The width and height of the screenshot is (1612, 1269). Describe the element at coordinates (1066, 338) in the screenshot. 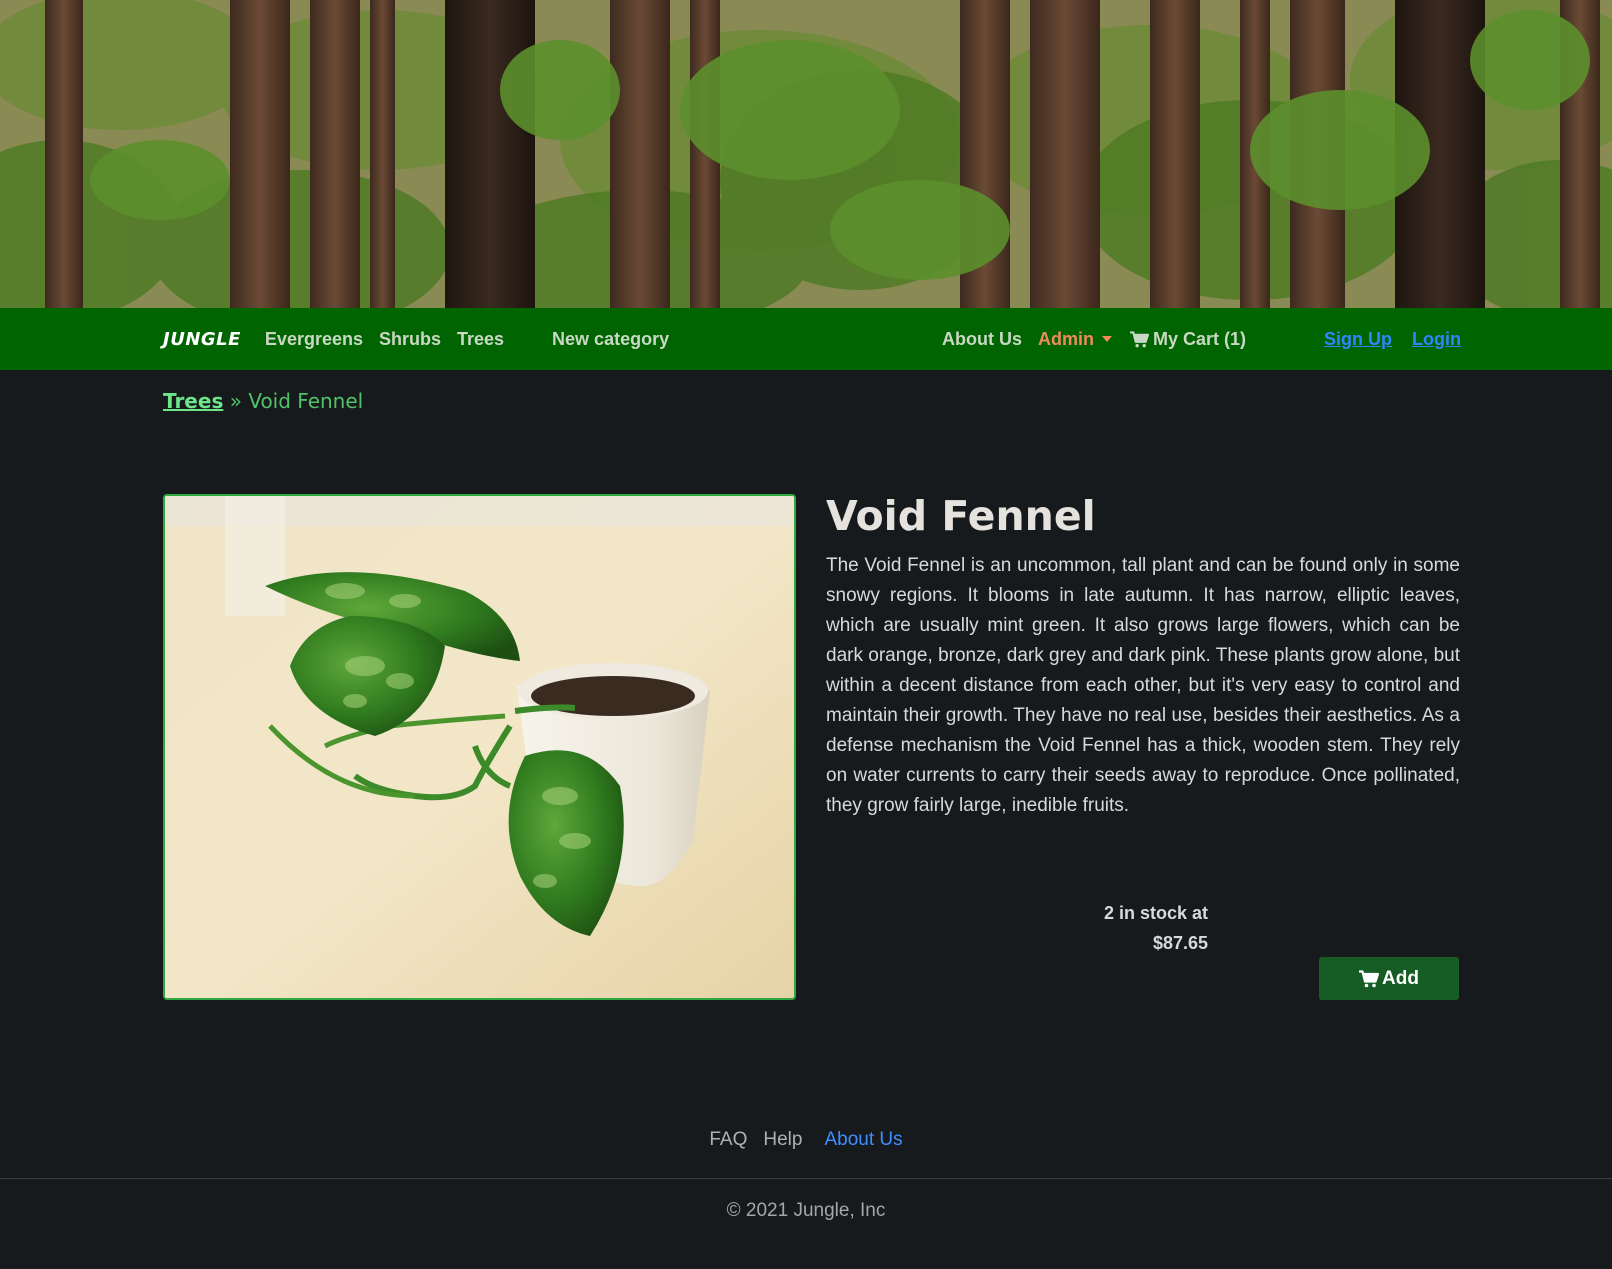

I see `admin-label: Admin` at that location.